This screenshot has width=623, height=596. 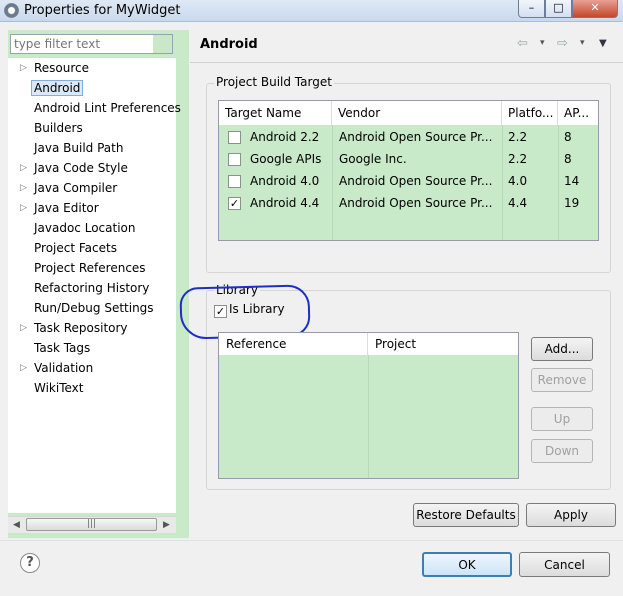 I want to click on tree-item: Project Facets, so click(x=75, y=248).